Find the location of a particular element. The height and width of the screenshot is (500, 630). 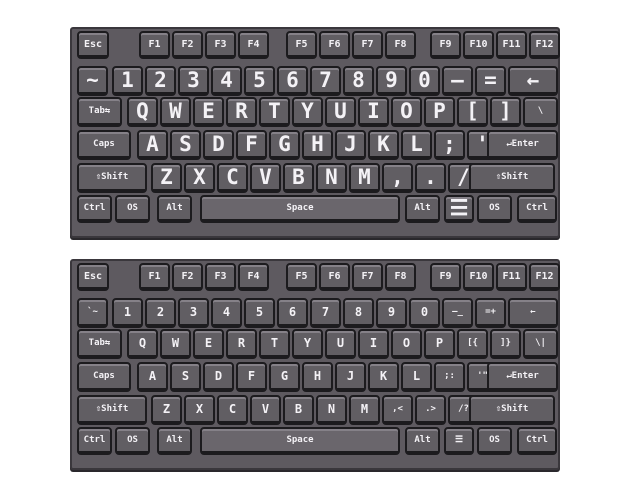

key-right-bracket: ]} is located at coordinates (505, 344).